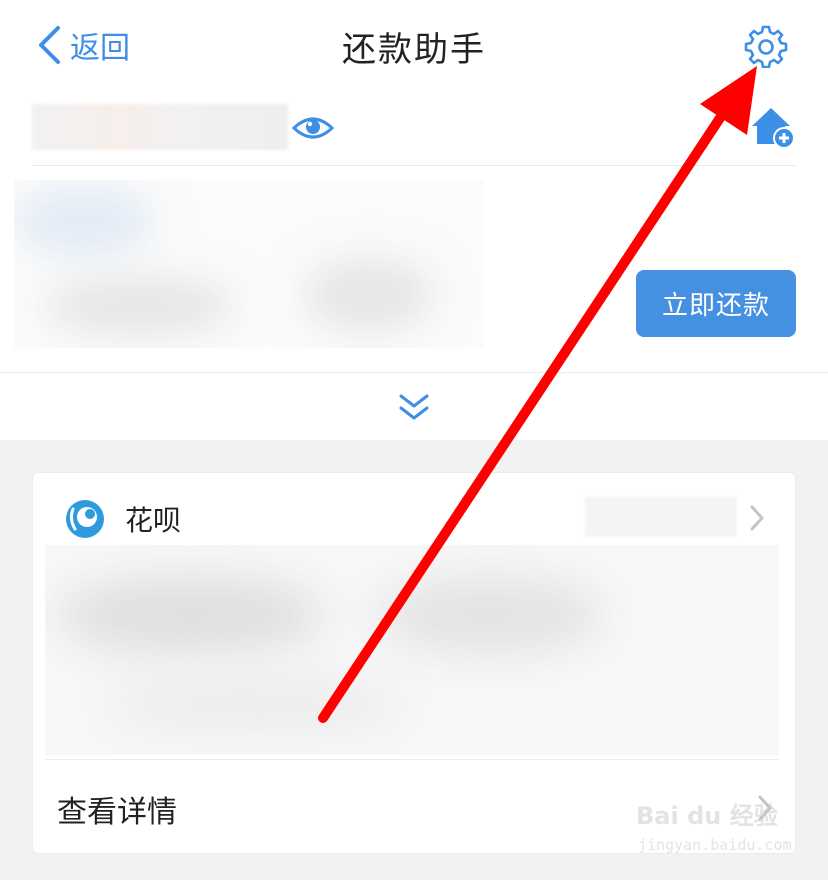 The height and width of the screenshot is (880, 828). Describe the element at coordinates (249, 264) in the screenshot. I see `bill-summary-masked` at that location.